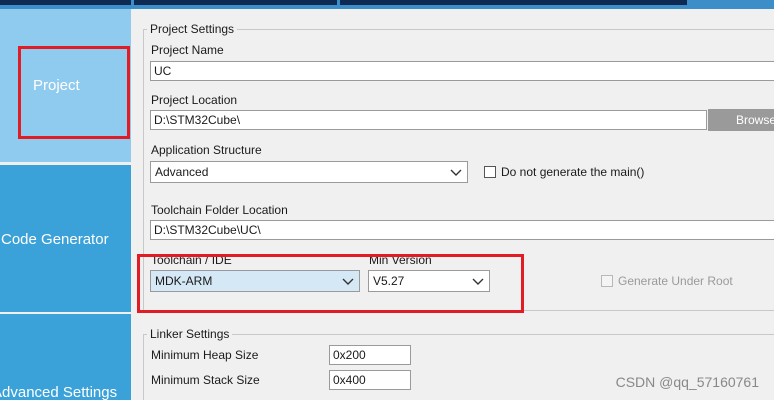  What do you see at coordinates (205, 380) in the screenshot?
I see `min-stack-label: Minimum Stack Size` at bounding box center [205, 380].